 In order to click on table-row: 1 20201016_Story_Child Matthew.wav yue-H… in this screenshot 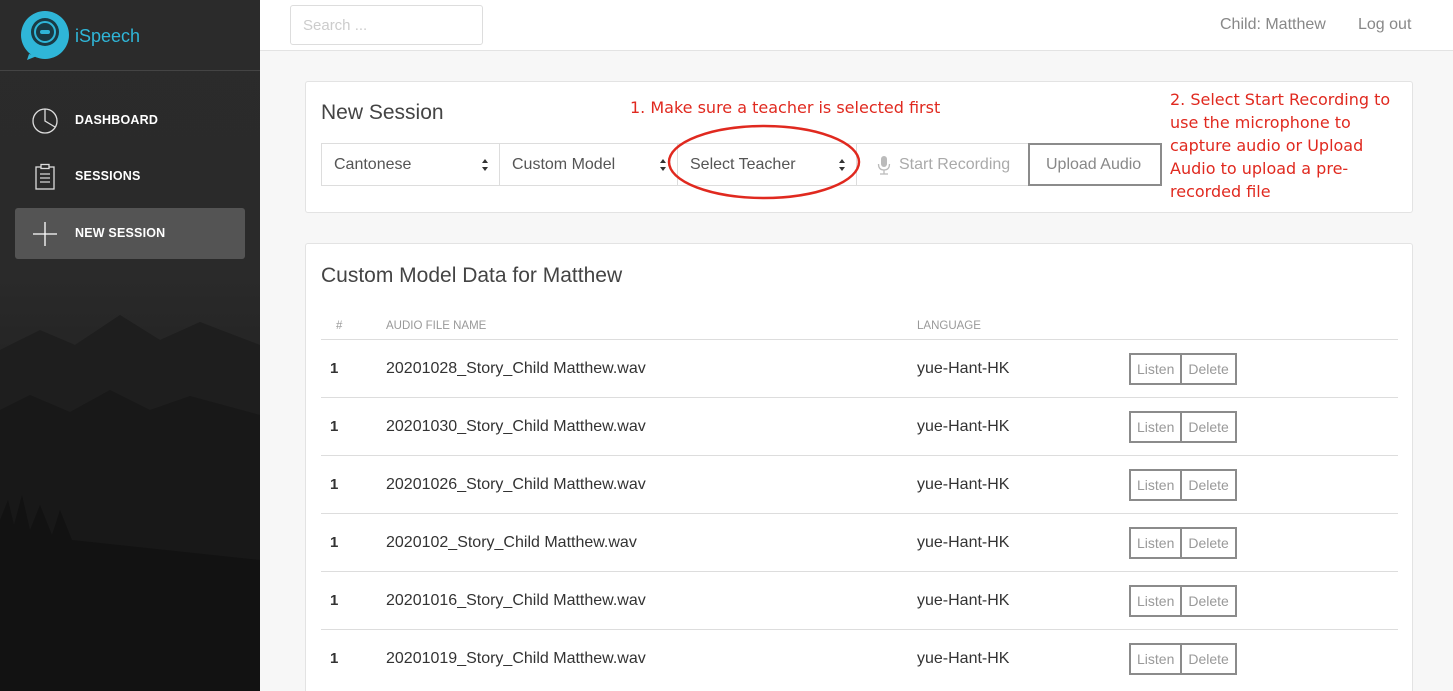, I will do `click(859, 600)`.